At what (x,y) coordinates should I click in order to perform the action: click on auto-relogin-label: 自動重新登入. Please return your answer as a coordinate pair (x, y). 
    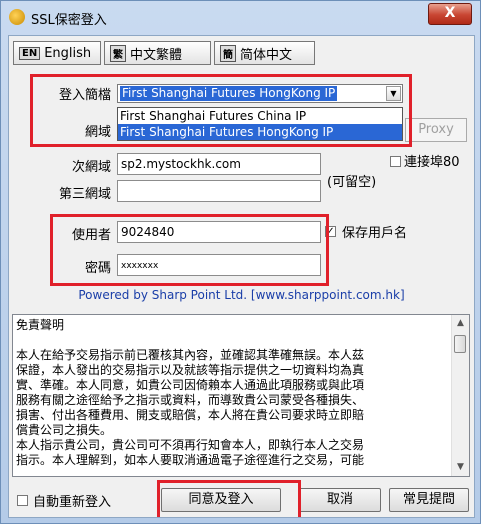
    Looking at the image, I should click on (72, 502).